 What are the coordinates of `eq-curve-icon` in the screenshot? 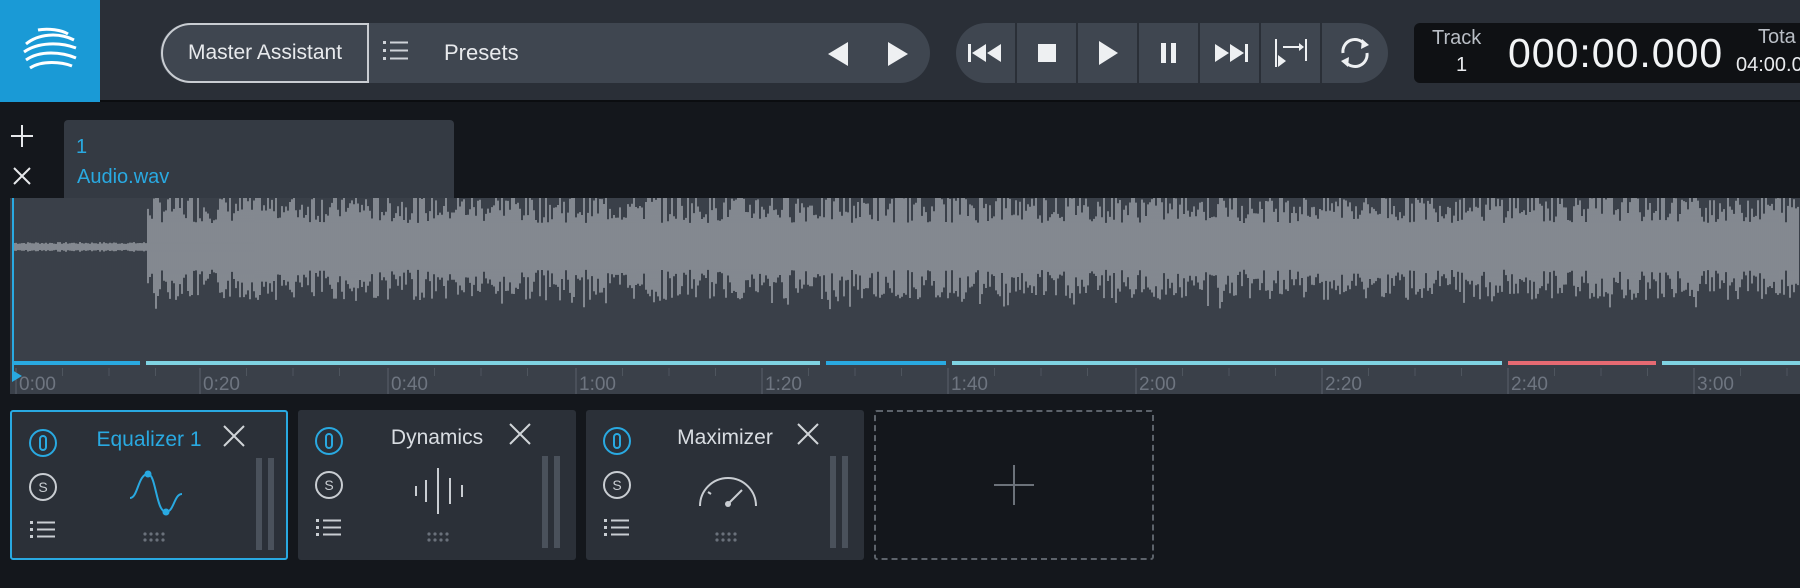 It's located at (156, 495).